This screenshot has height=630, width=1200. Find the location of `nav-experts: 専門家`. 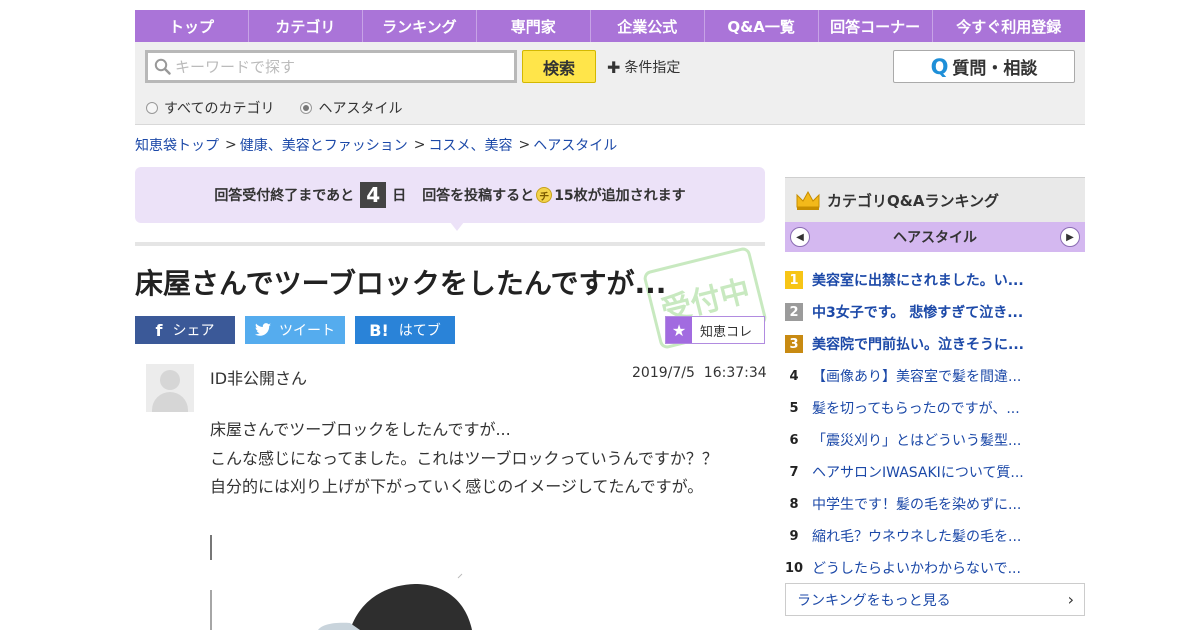

nav-experts: 専門家 is located at coordinates (532, 26).